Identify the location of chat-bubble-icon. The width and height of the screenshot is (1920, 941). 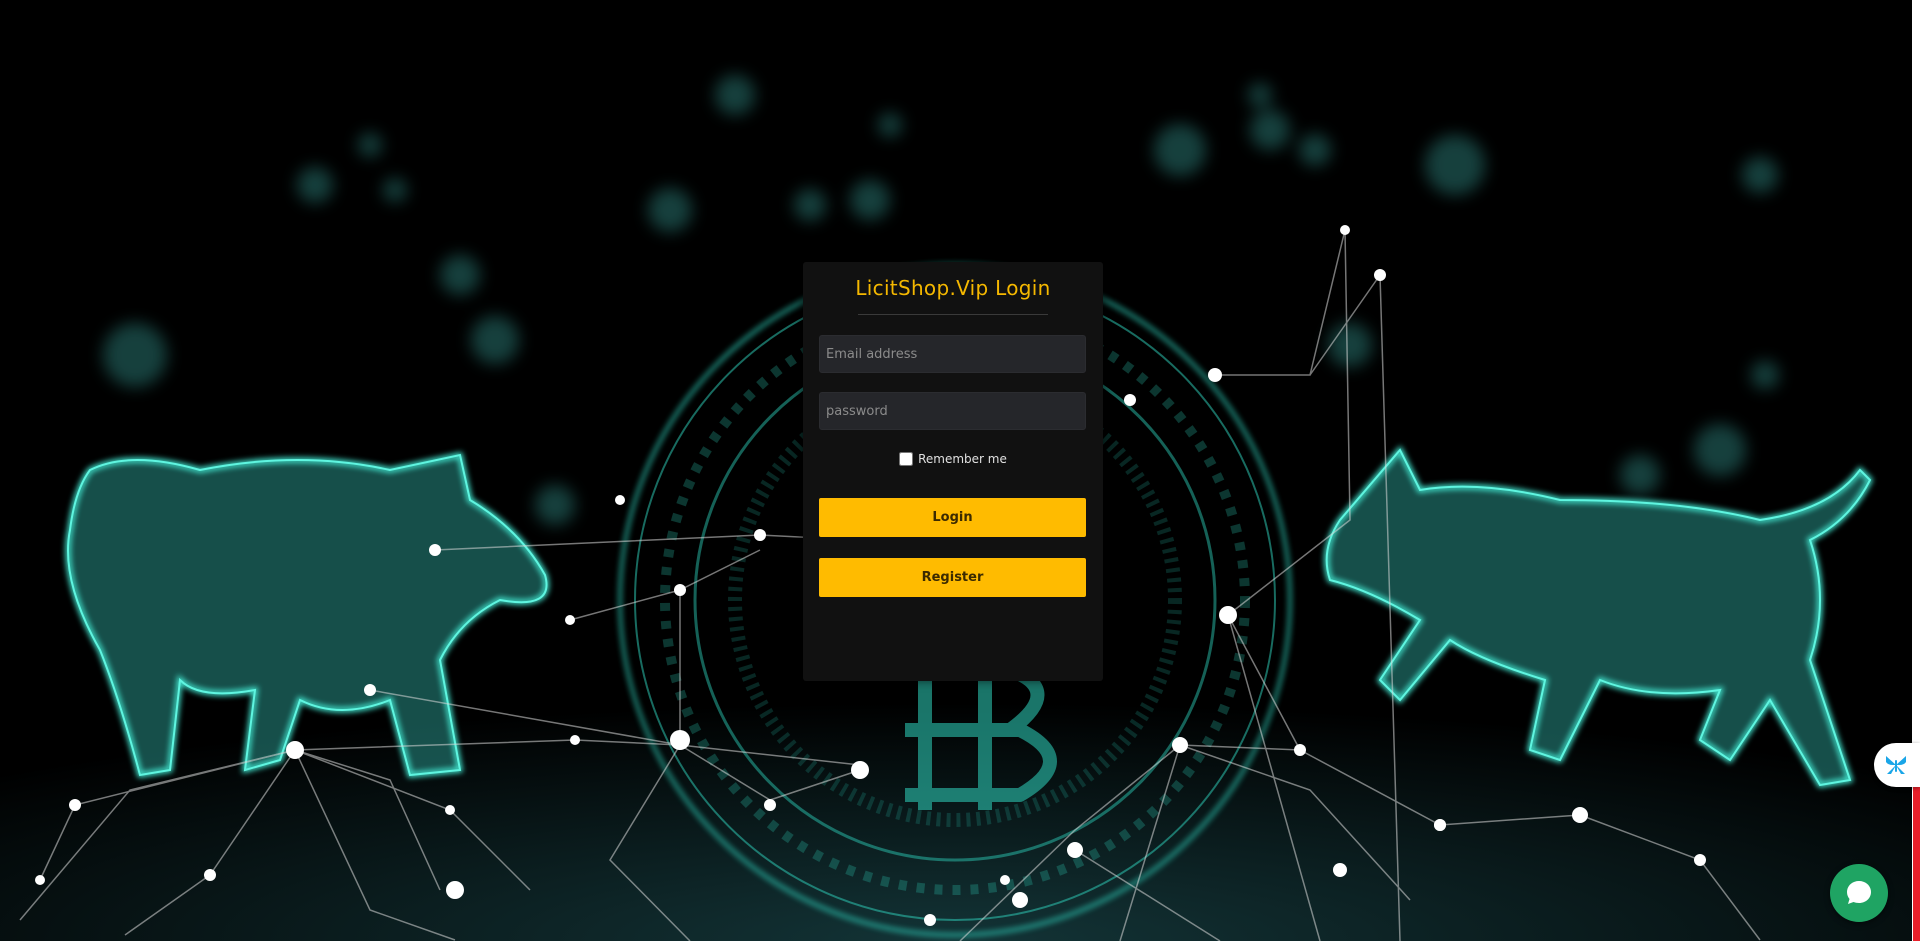
(1859, 892).